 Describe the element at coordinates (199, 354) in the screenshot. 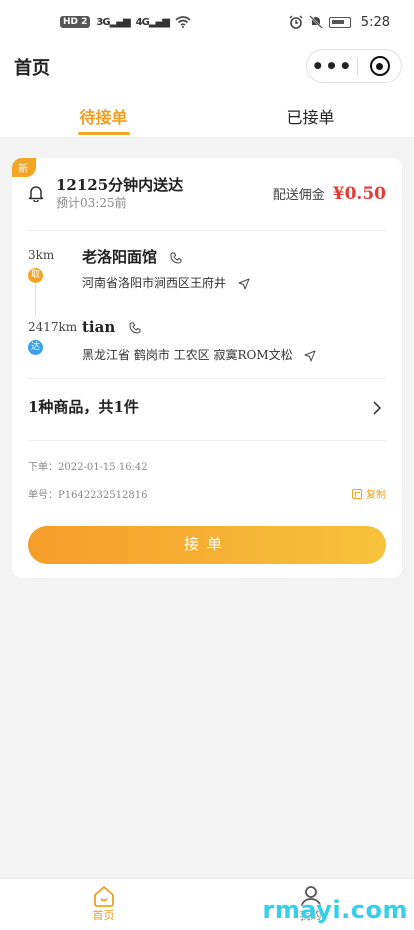

I see `dropoff-address: 黑龙江省 鹤岗市 工农区 寂寞ROM文松` at that location.